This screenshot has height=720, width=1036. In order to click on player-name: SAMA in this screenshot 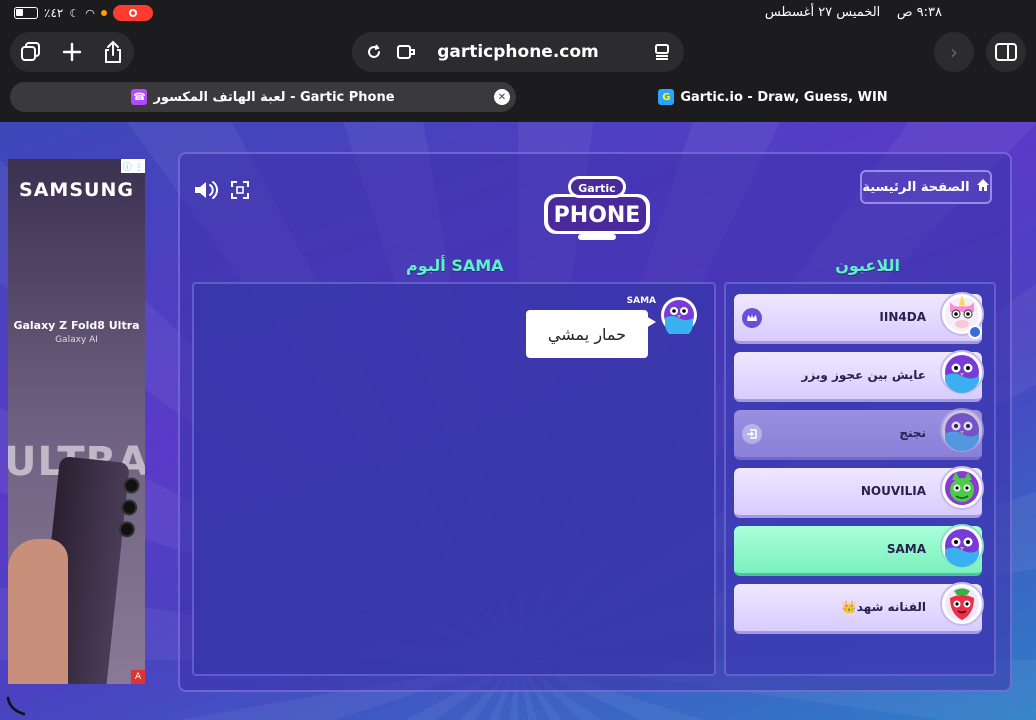, I will do `click(906, 549)`.